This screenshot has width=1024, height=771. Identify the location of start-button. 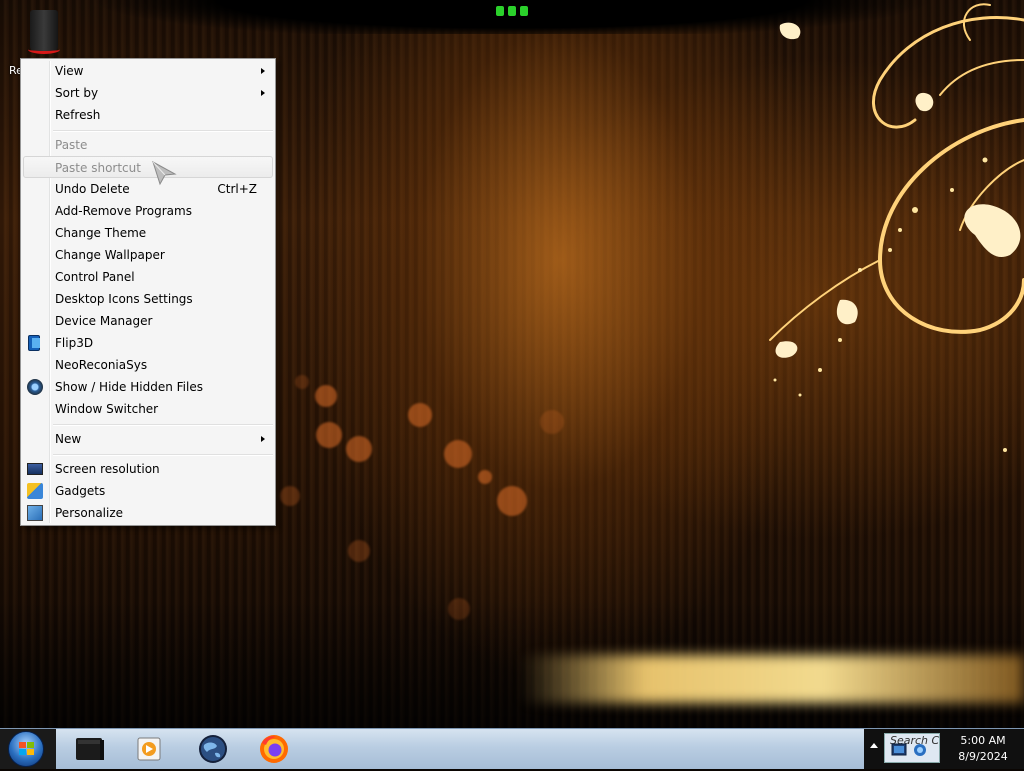
(26, 749).